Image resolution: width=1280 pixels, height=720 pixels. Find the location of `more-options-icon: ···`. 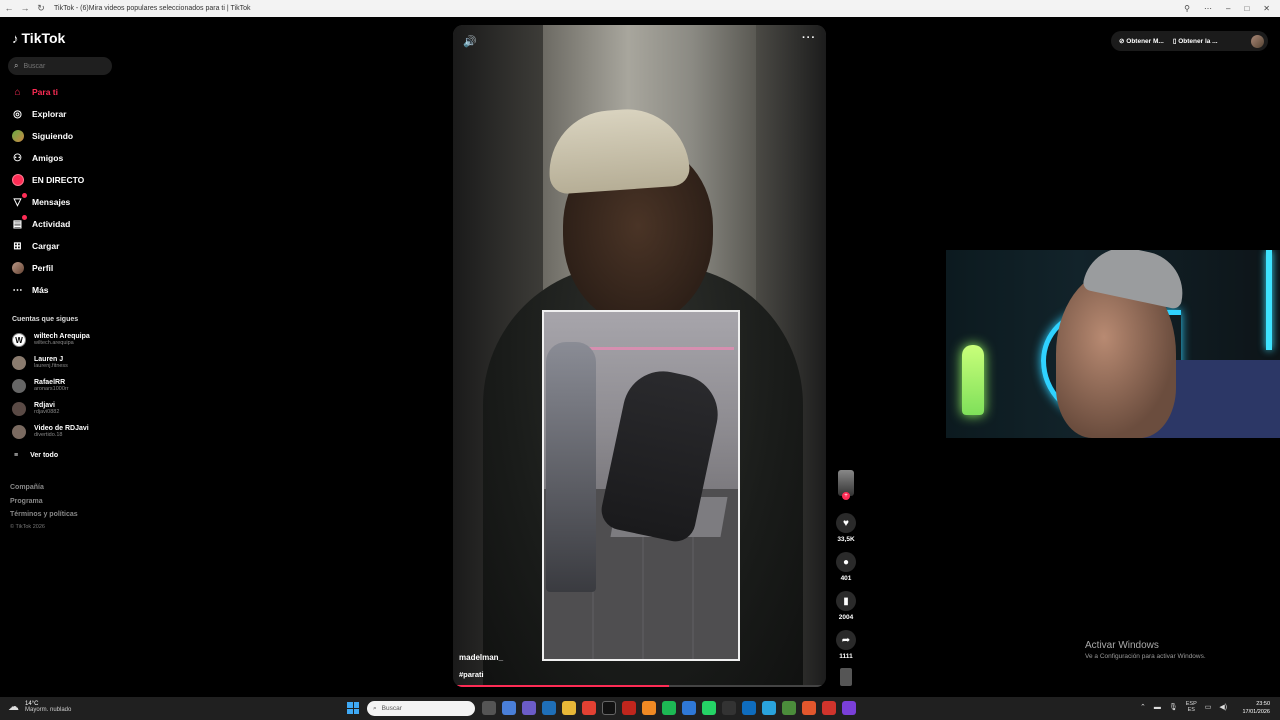

more-options-icon: ··· is located at coordinates (809, 38).